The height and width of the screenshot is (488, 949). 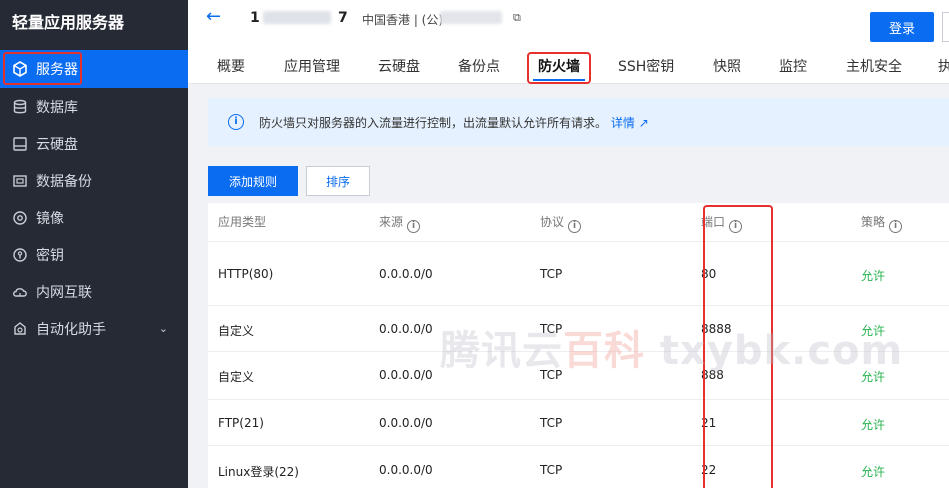 What do you see at coordinates (479, 66) in the screenshot?
I see `tab-backup-points: 备份点` at bounding box center [479, 66].